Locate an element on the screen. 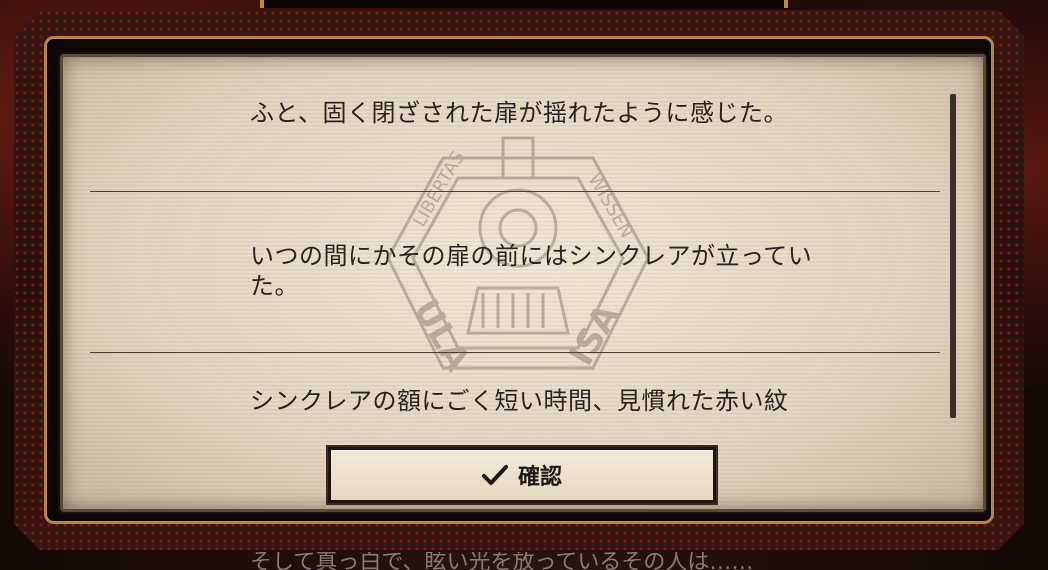 Image resolution: width=1048 pixels, height=570 pixels. top-frame-strip is located at coordinates (524, 4).